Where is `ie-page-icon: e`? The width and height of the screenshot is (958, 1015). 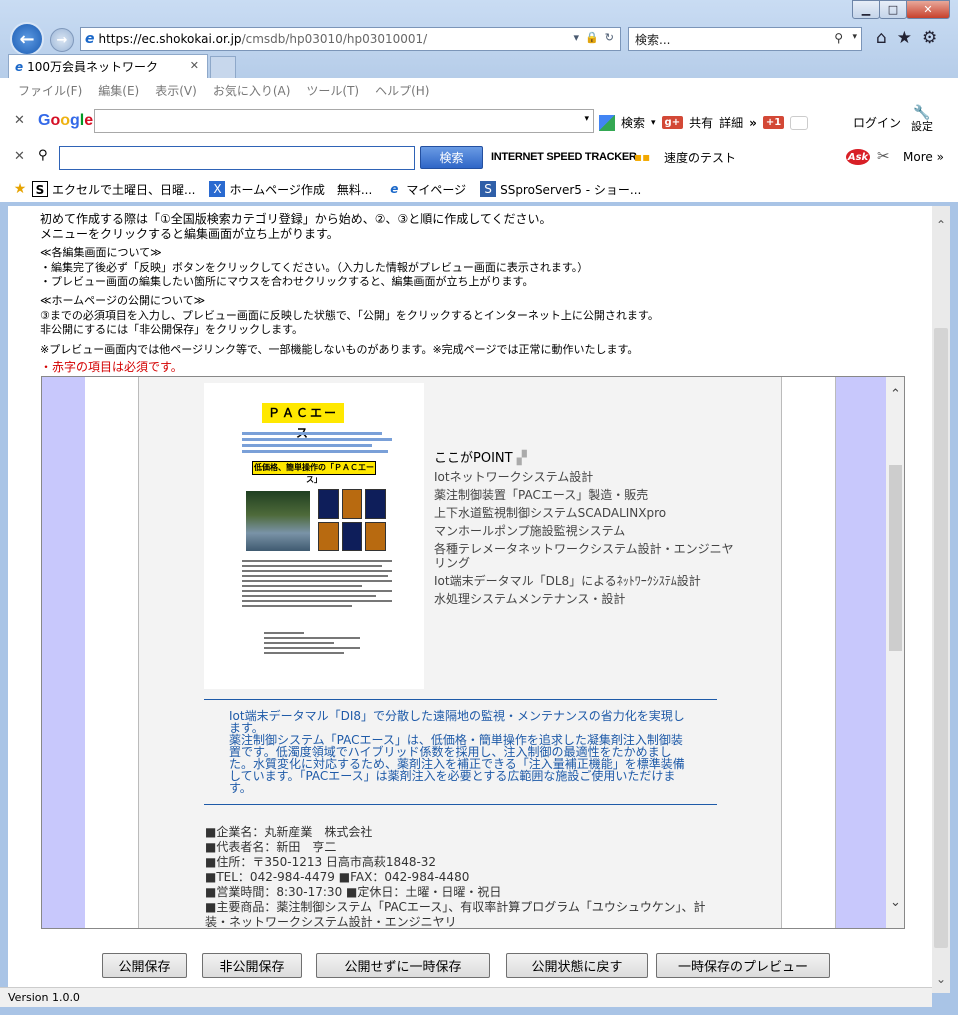
ie-page-icon: e is located at coordinates (90, 39).